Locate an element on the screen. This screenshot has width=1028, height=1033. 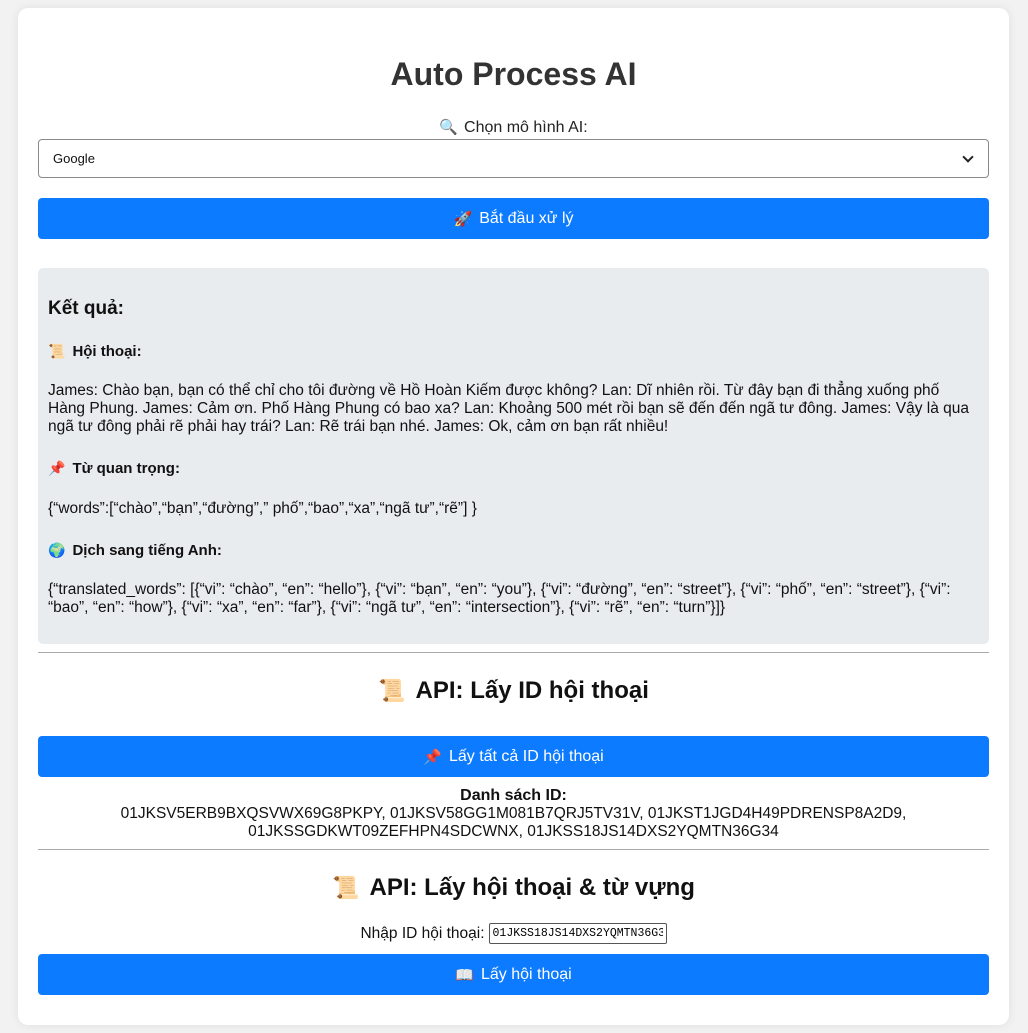
api-conversation-title: 📜 API: Lấy hội thoại & từ vựng is located at coordinates (513, 887).